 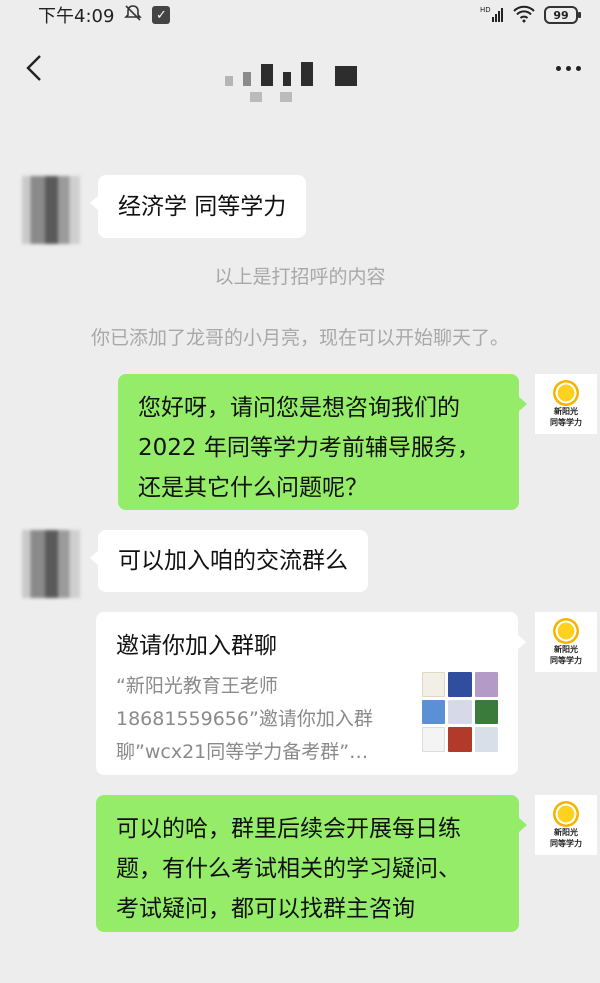 What do you see at coordinates (485, 10) in the screenshot?
I see `svg-text: HD` at bounding box center [485, 10].